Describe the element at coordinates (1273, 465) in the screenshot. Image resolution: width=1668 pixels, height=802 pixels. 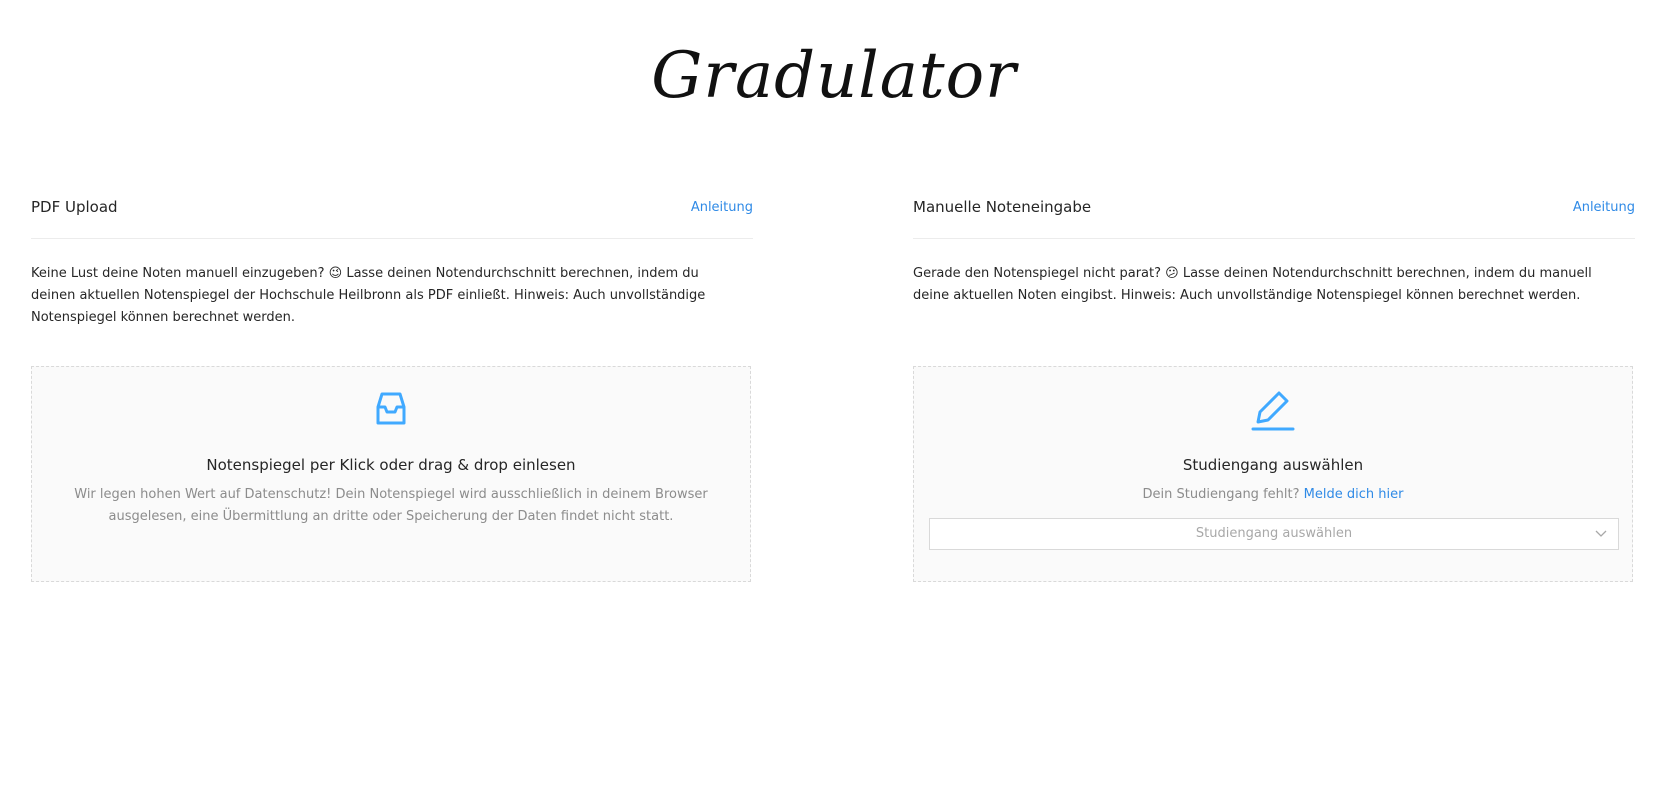
I see `panel-title: Studiengang auswählen` at that location.